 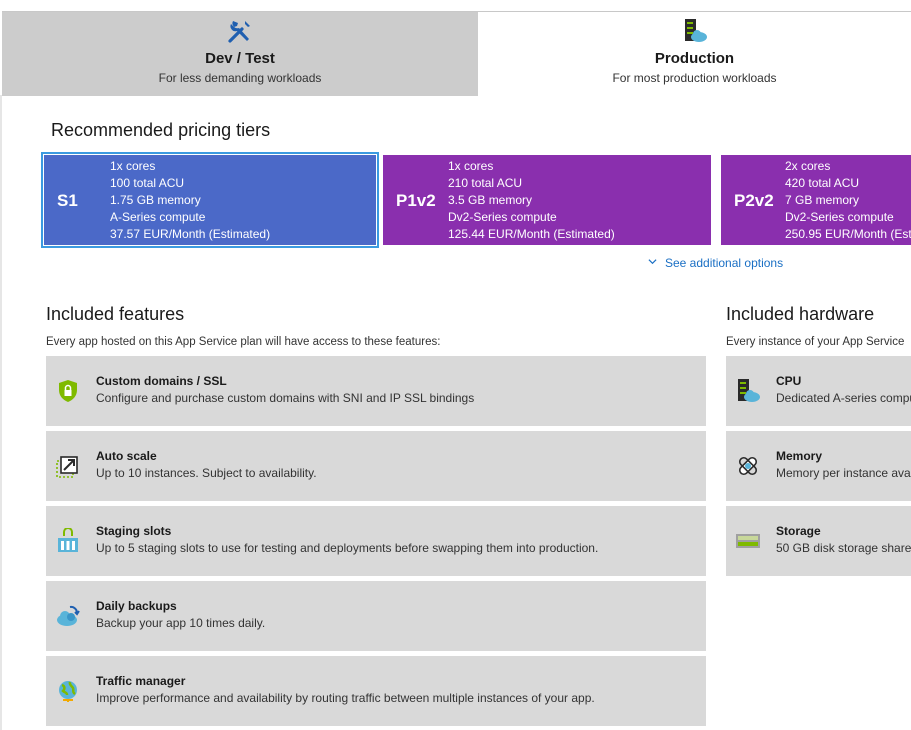 What do you see at coordinates (789, 381) in the screenshot?
I see `hardware-title: CPU` at bounding box center [789, 381].